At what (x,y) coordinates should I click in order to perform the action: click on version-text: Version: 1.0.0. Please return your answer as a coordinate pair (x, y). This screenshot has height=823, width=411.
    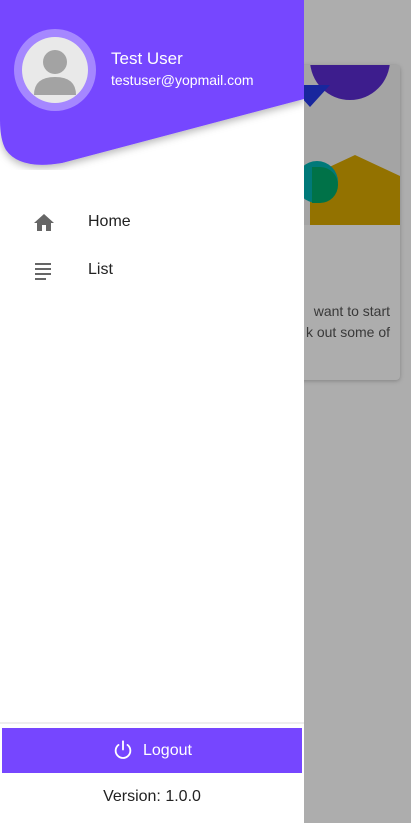
    Looking at the image, I should click on (152, 797).